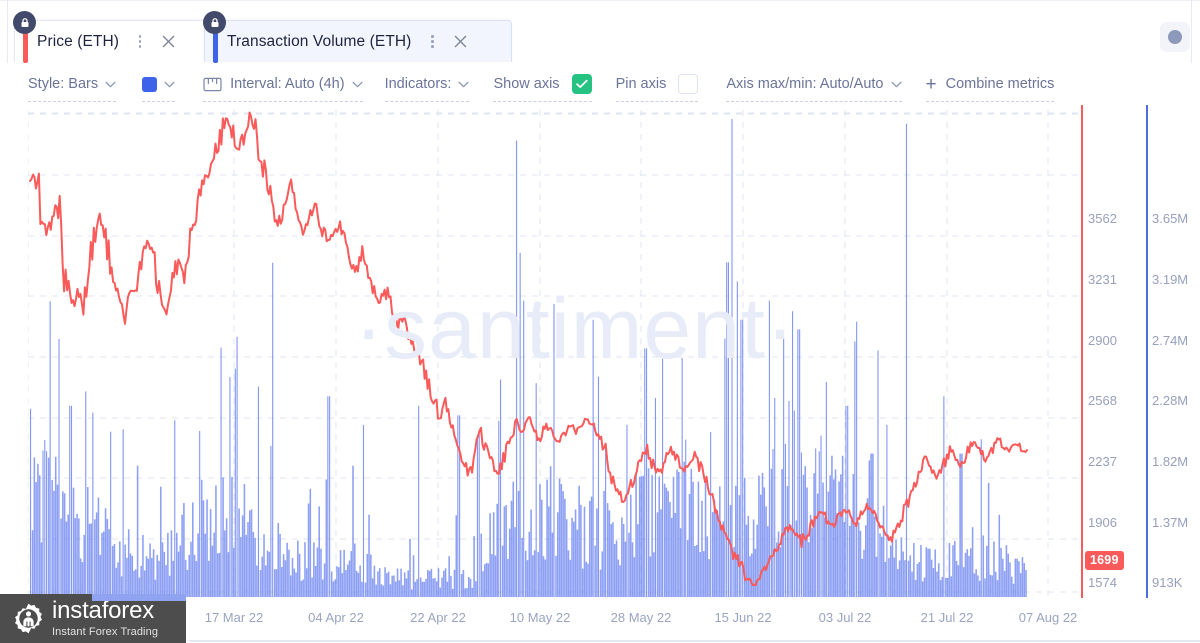 Image resolution: width=1200 pixels, height=643 pixels. What do you see at coordinates (581, 84) in the screenshot?
I see `show-axis-checkbox` at bounding box center [581, 84].